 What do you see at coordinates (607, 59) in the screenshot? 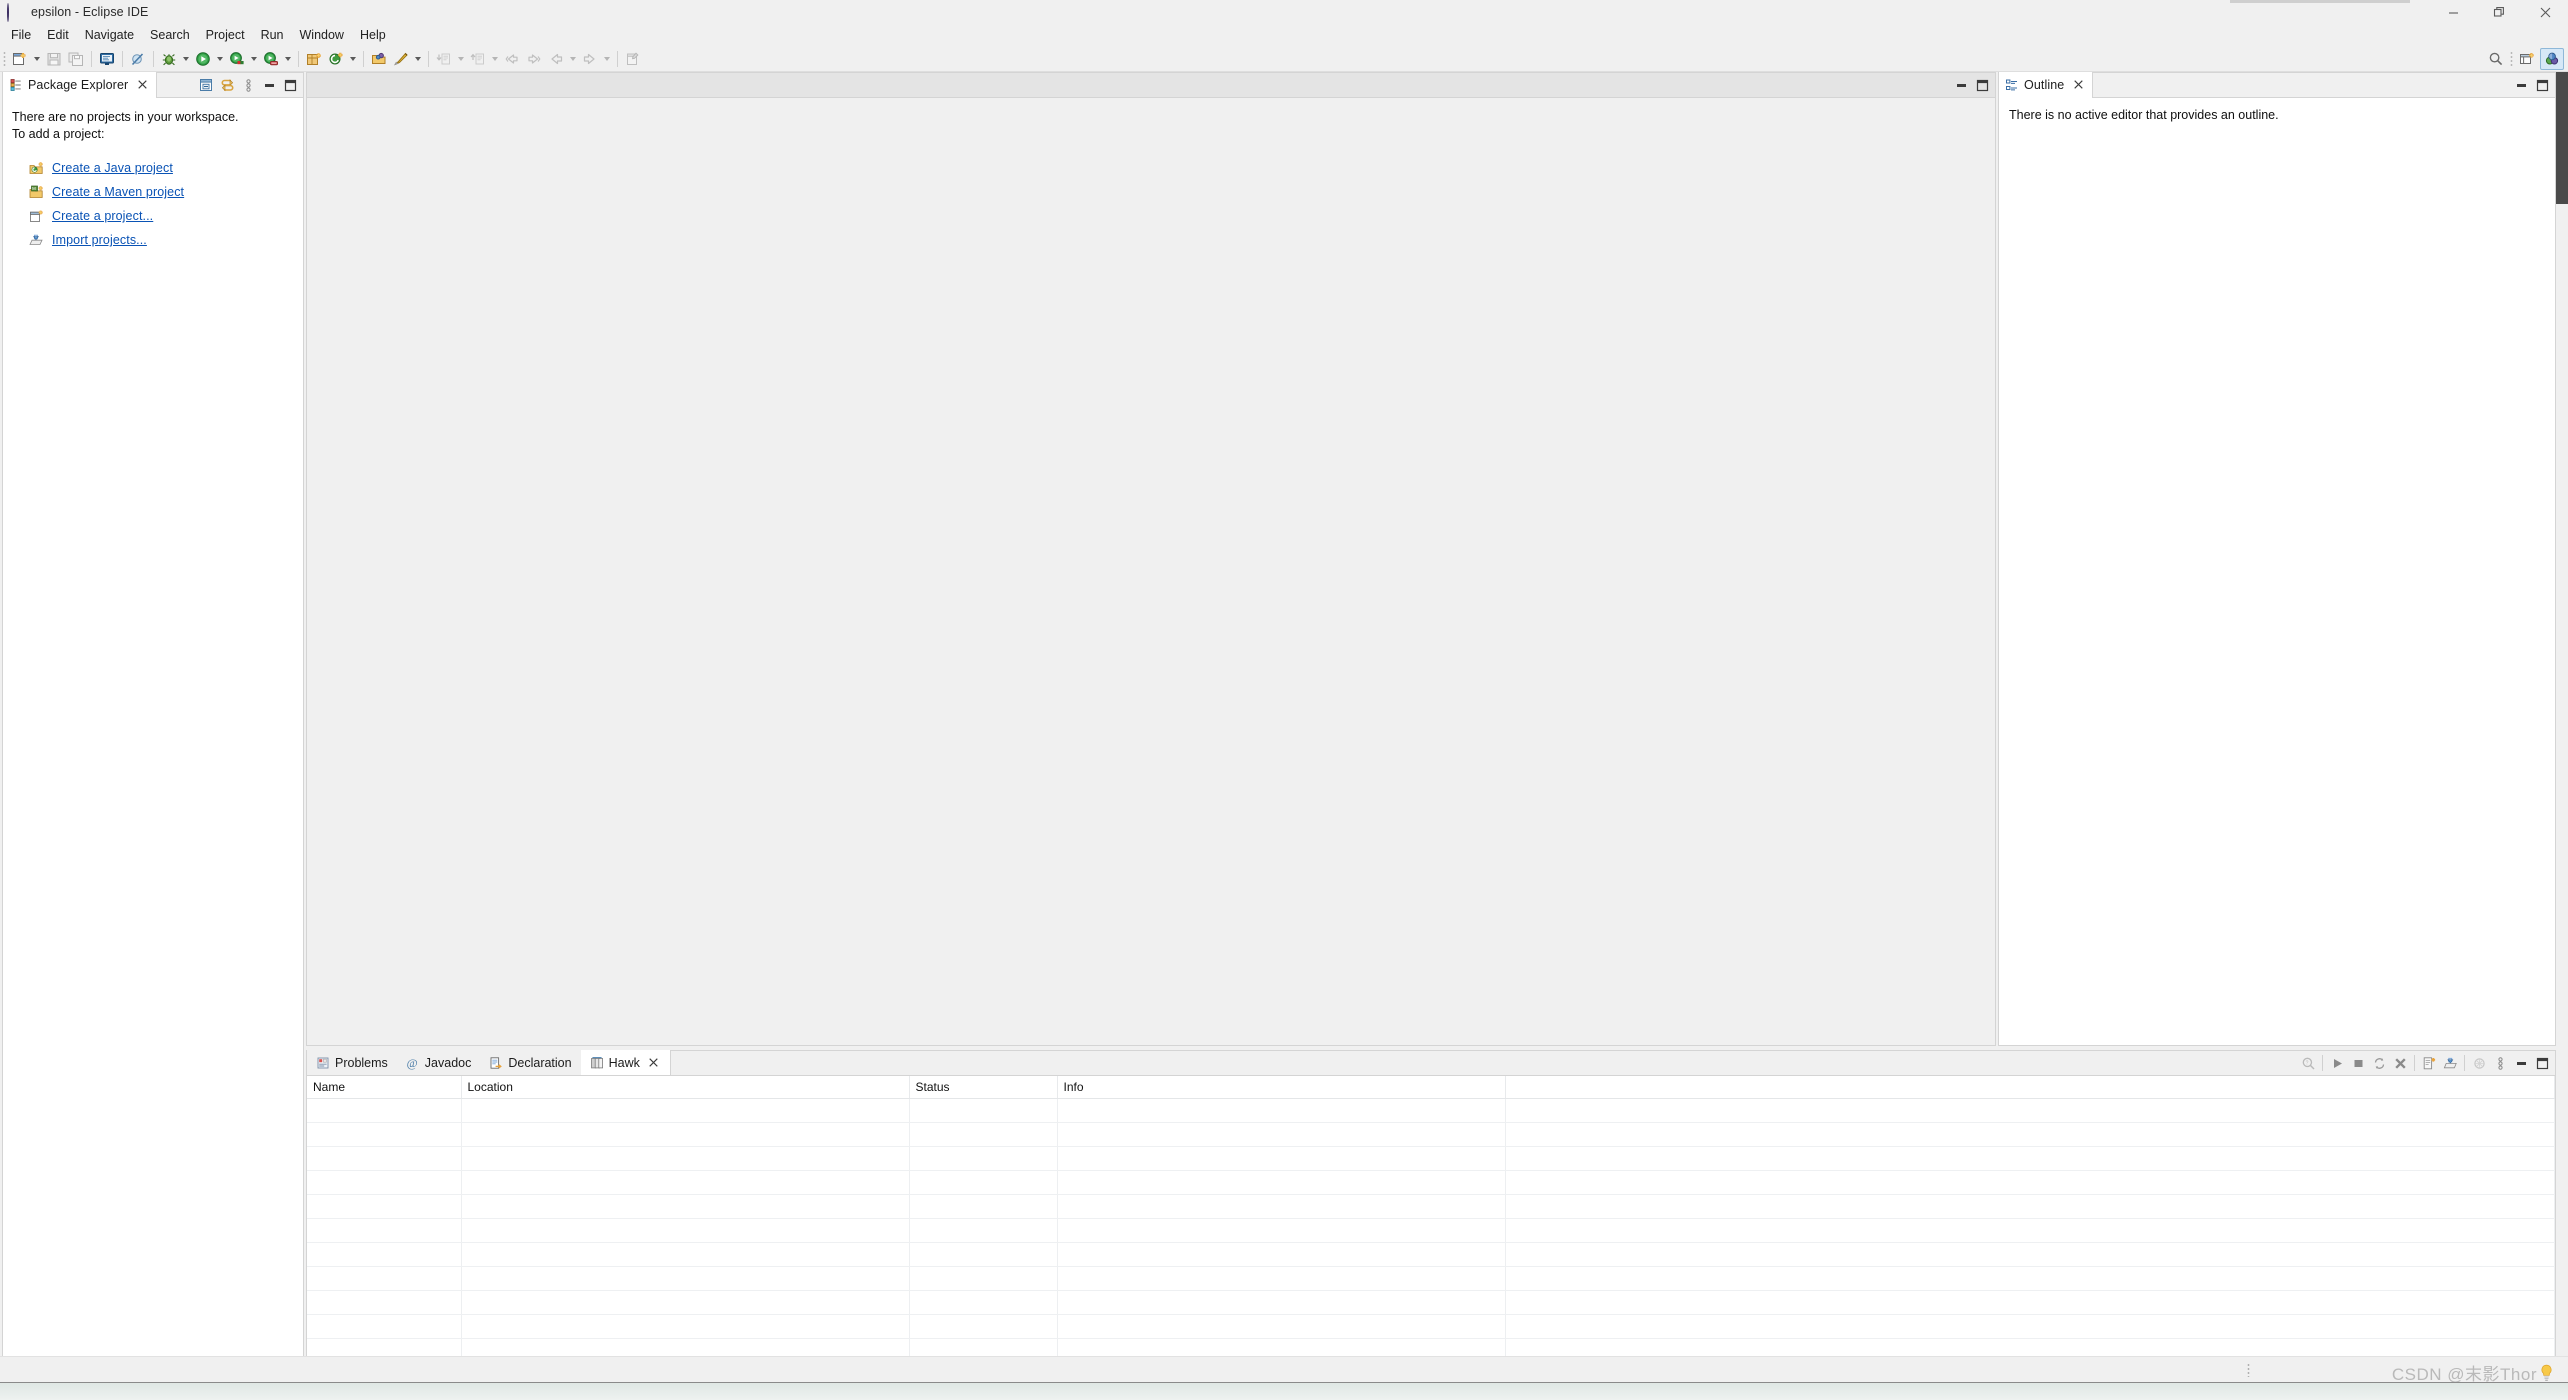
I see `next-edit-dropdown` at bounding box center [607, 59].